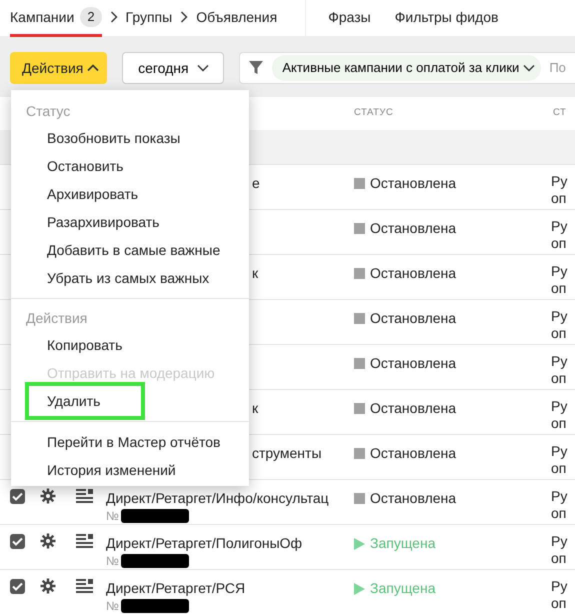 The width and height of the screenshot is (575, 614). What do you see at coordinates (56, 318) in the screenshot?
I see `menu-section-title: Действия` at bounding box center [56, 318].